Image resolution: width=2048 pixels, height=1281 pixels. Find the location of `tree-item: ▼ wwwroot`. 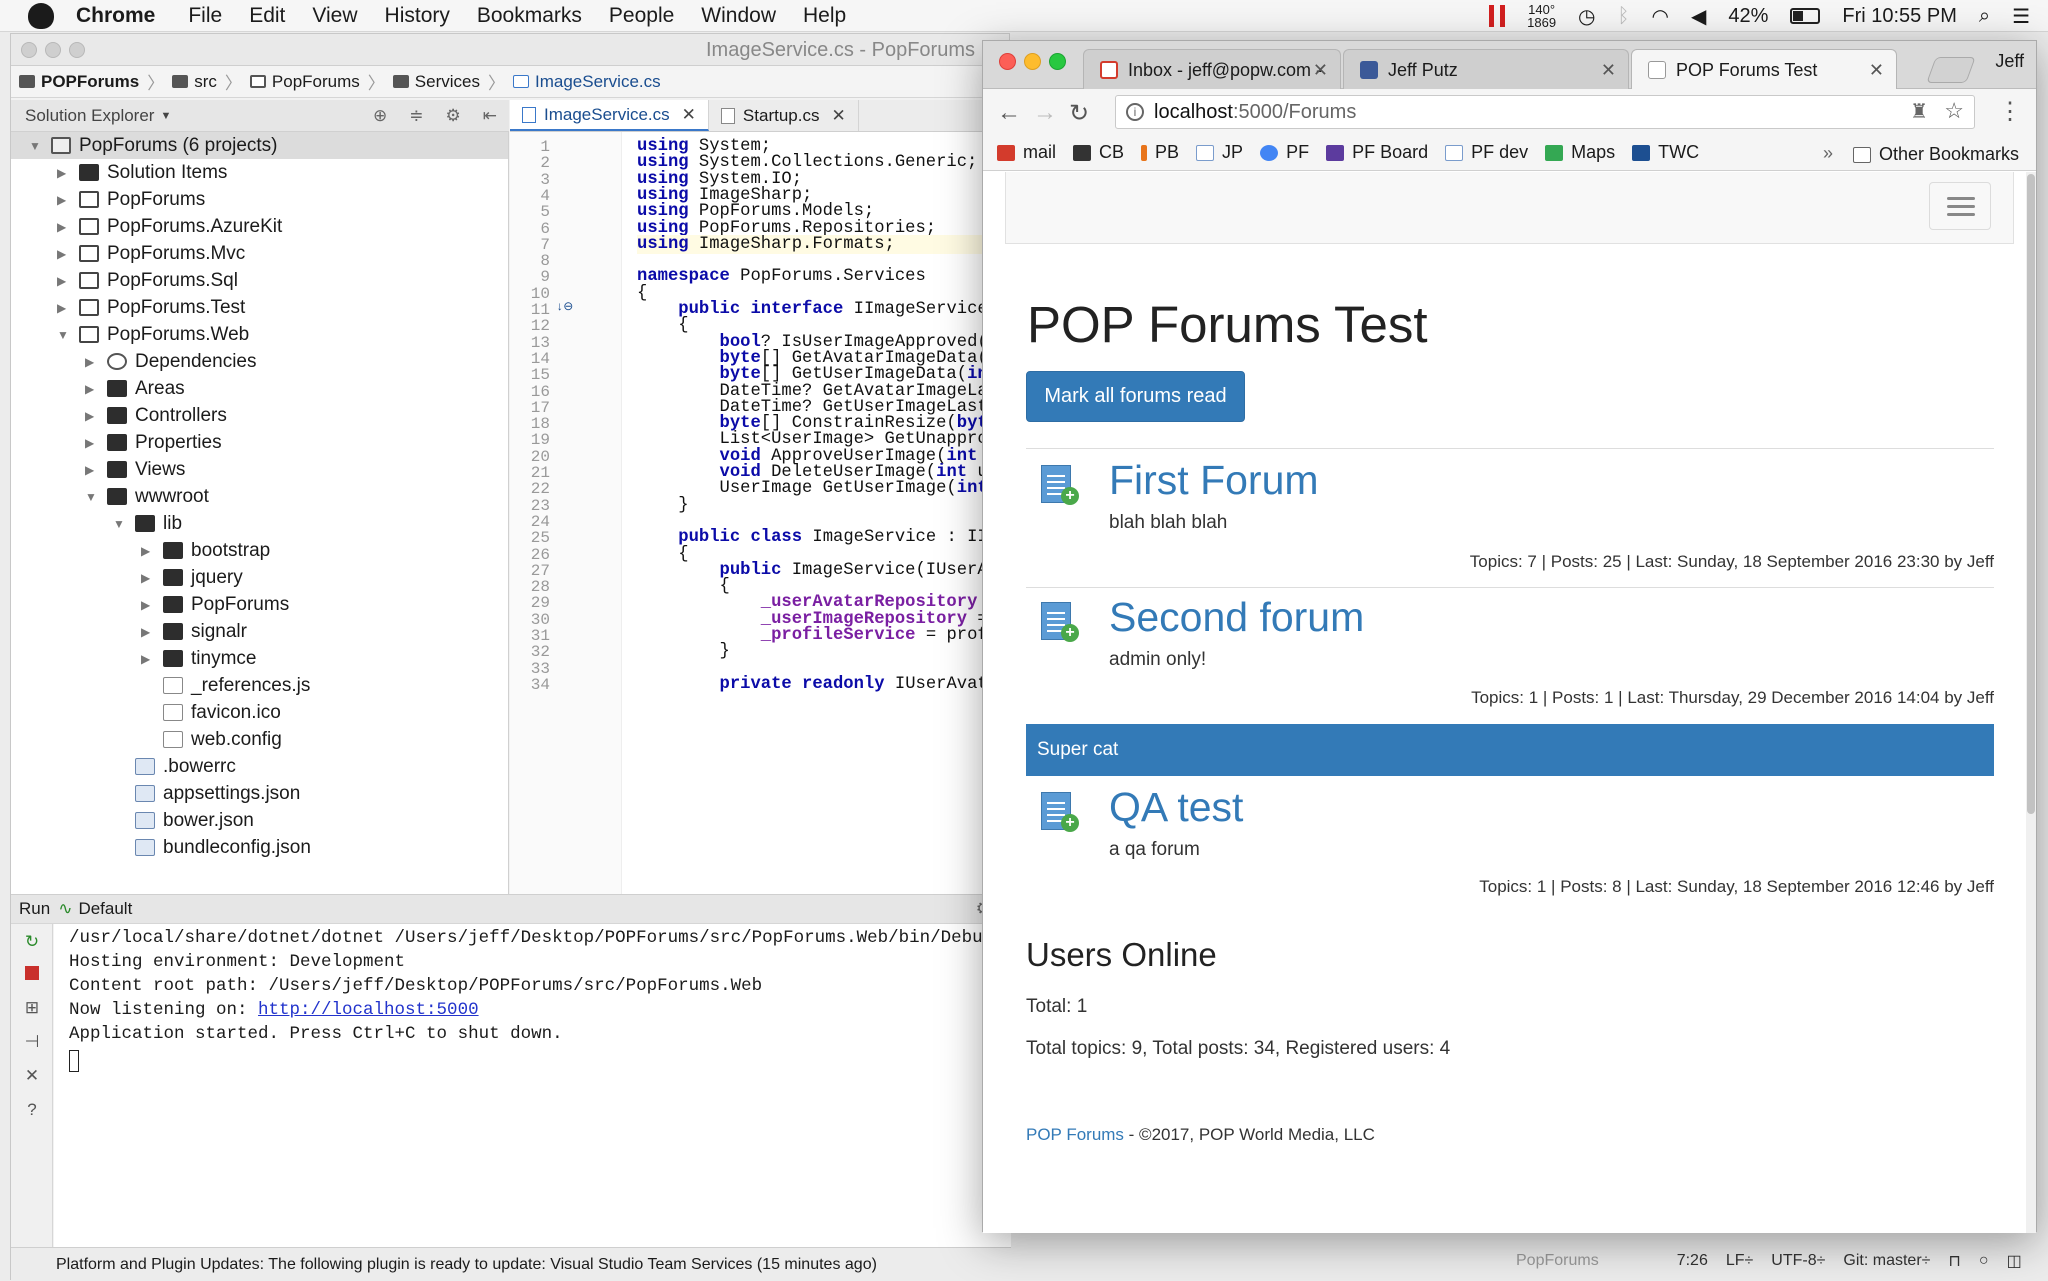

tree-item: ▼ wwwroot is located at coordinates (110, 496).